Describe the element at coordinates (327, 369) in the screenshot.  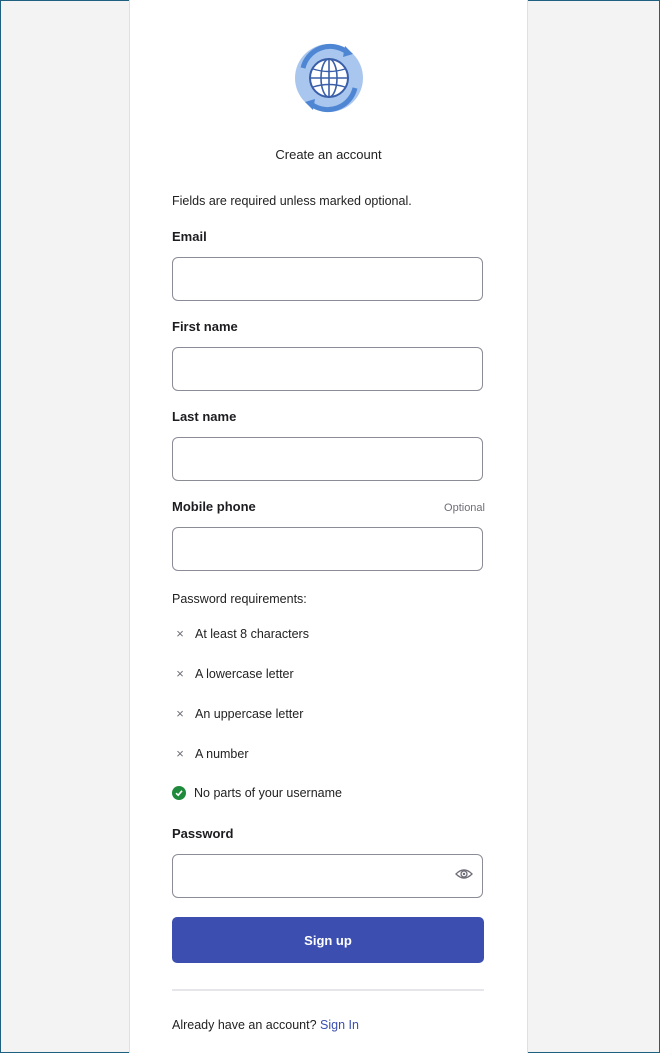
I see `first-name-field` at that location.